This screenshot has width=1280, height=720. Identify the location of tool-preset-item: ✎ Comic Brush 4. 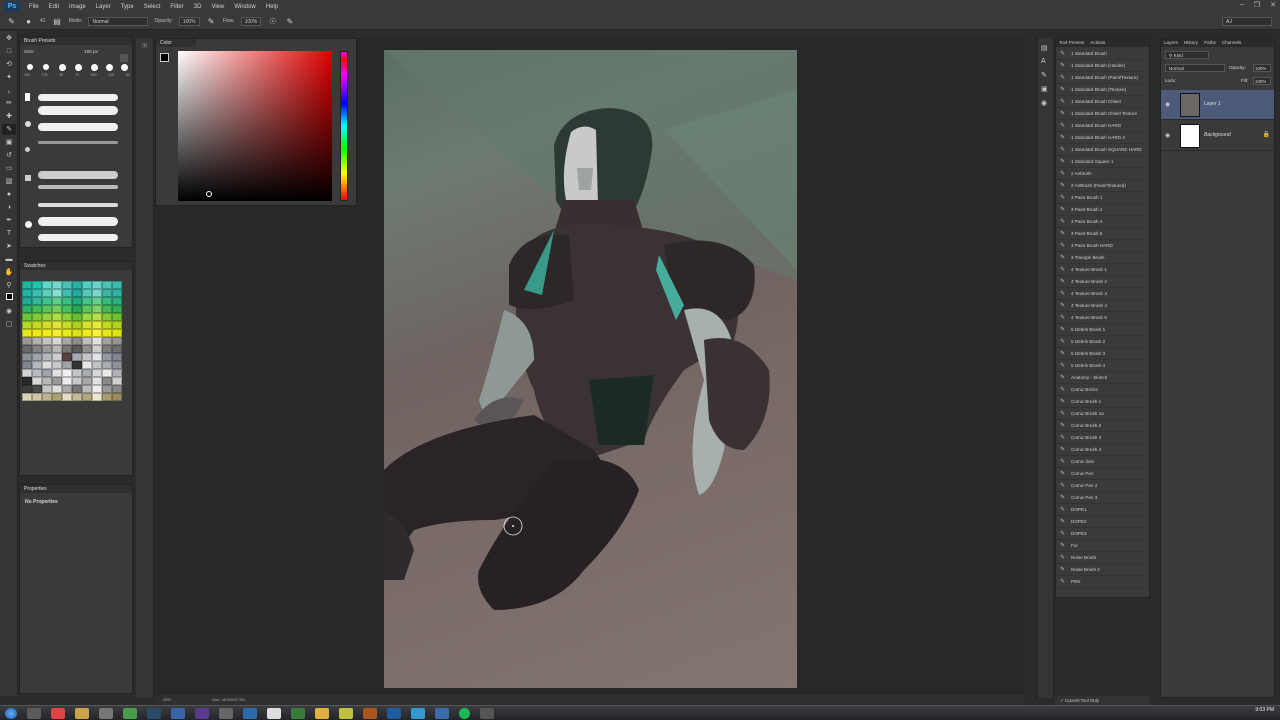
(1102, 450).